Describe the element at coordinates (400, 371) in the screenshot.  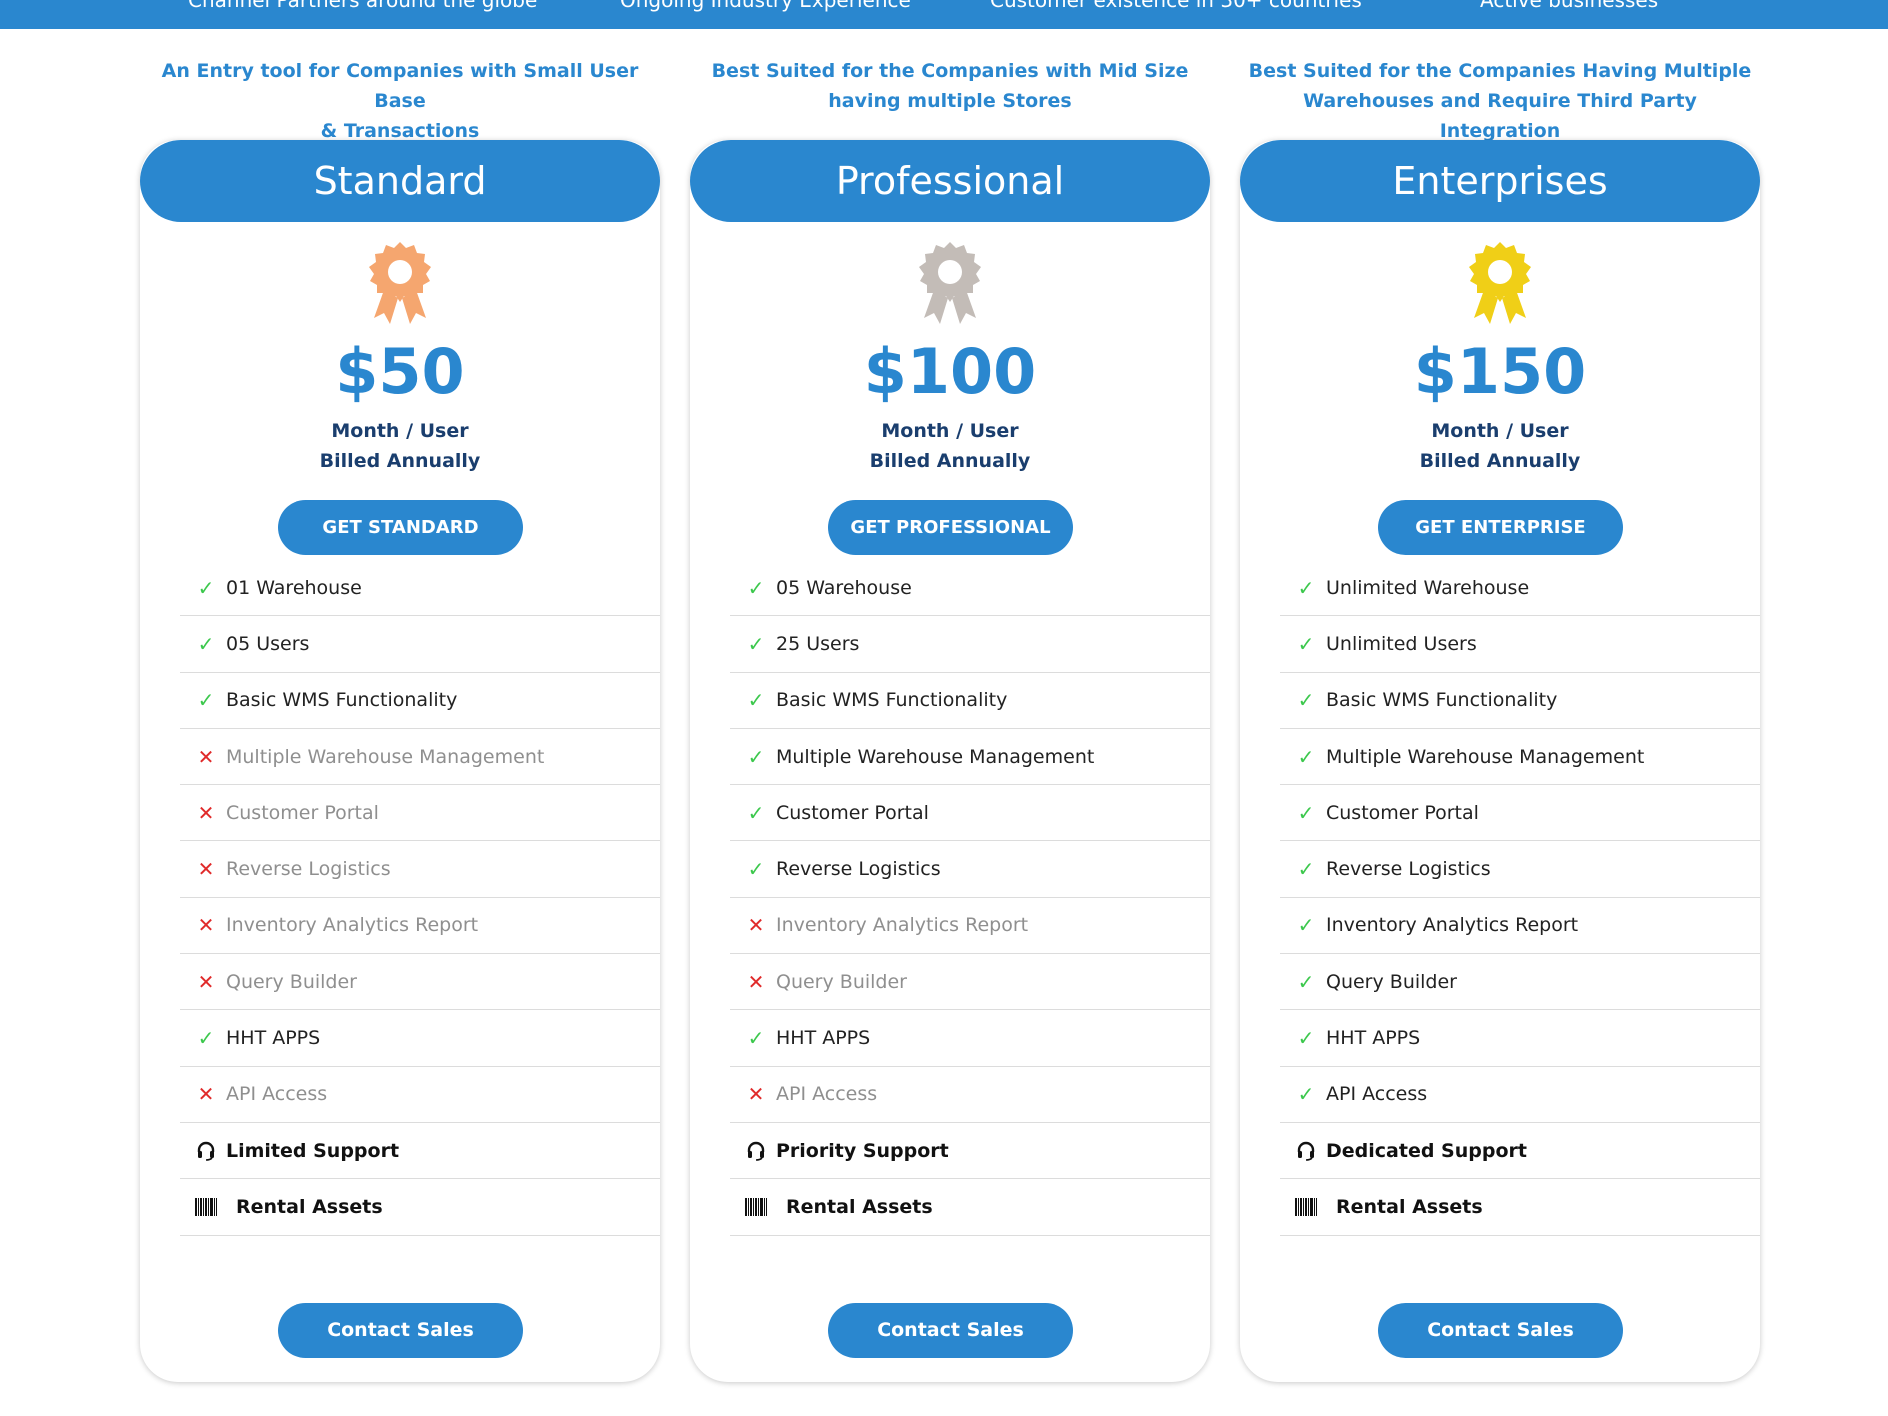
I see `plan-price: $50` at that location.